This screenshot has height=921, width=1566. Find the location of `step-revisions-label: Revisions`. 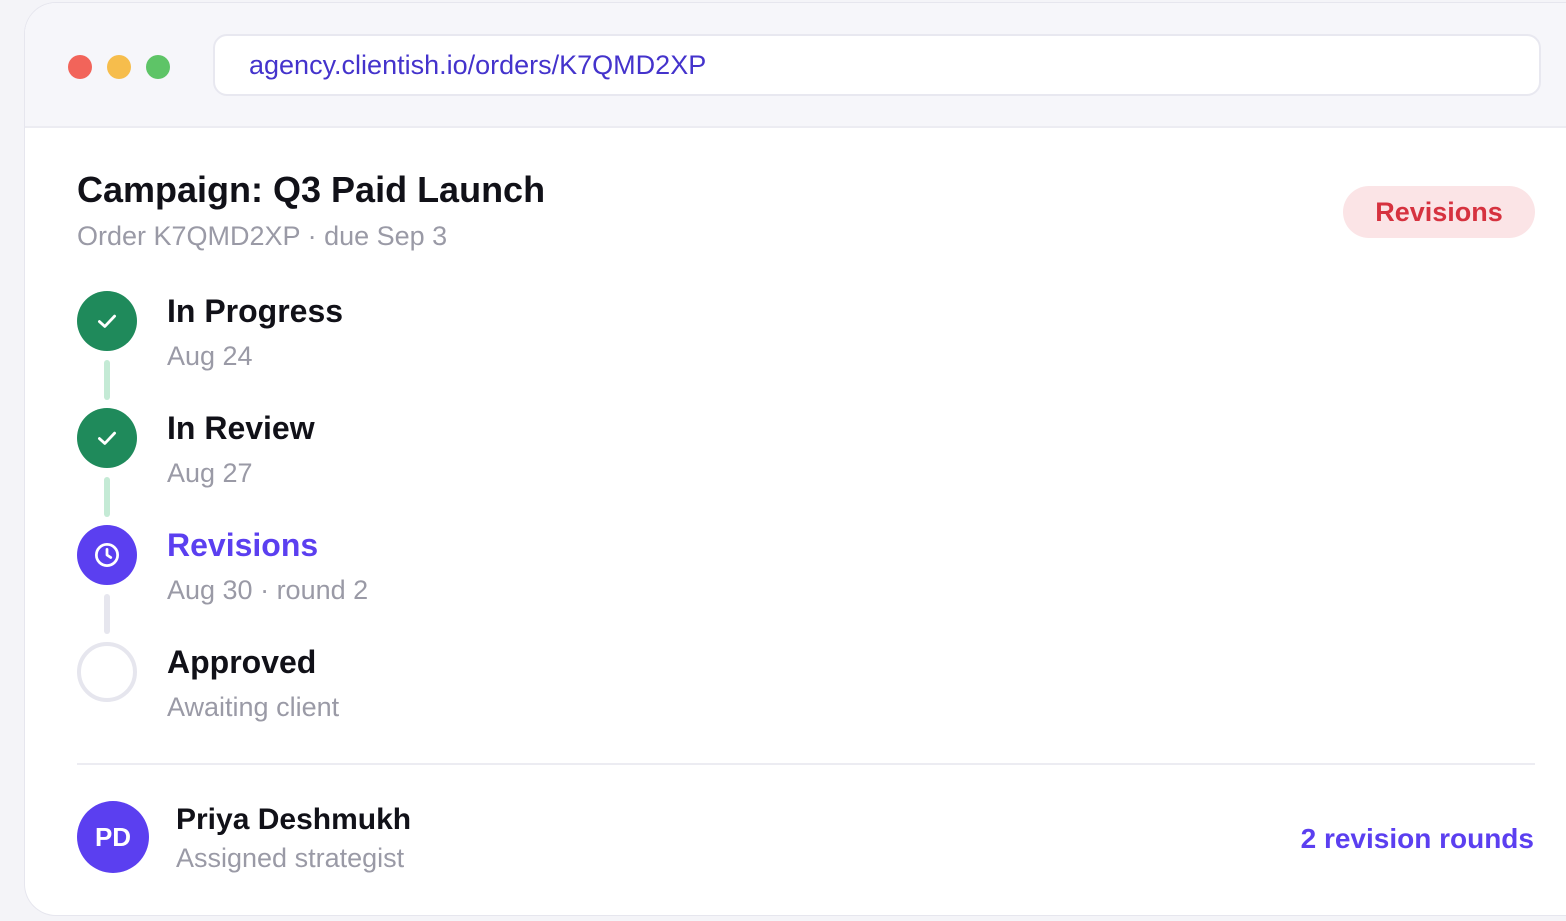

step-revisions-label: Revisions is located at coordinates (243, 545).